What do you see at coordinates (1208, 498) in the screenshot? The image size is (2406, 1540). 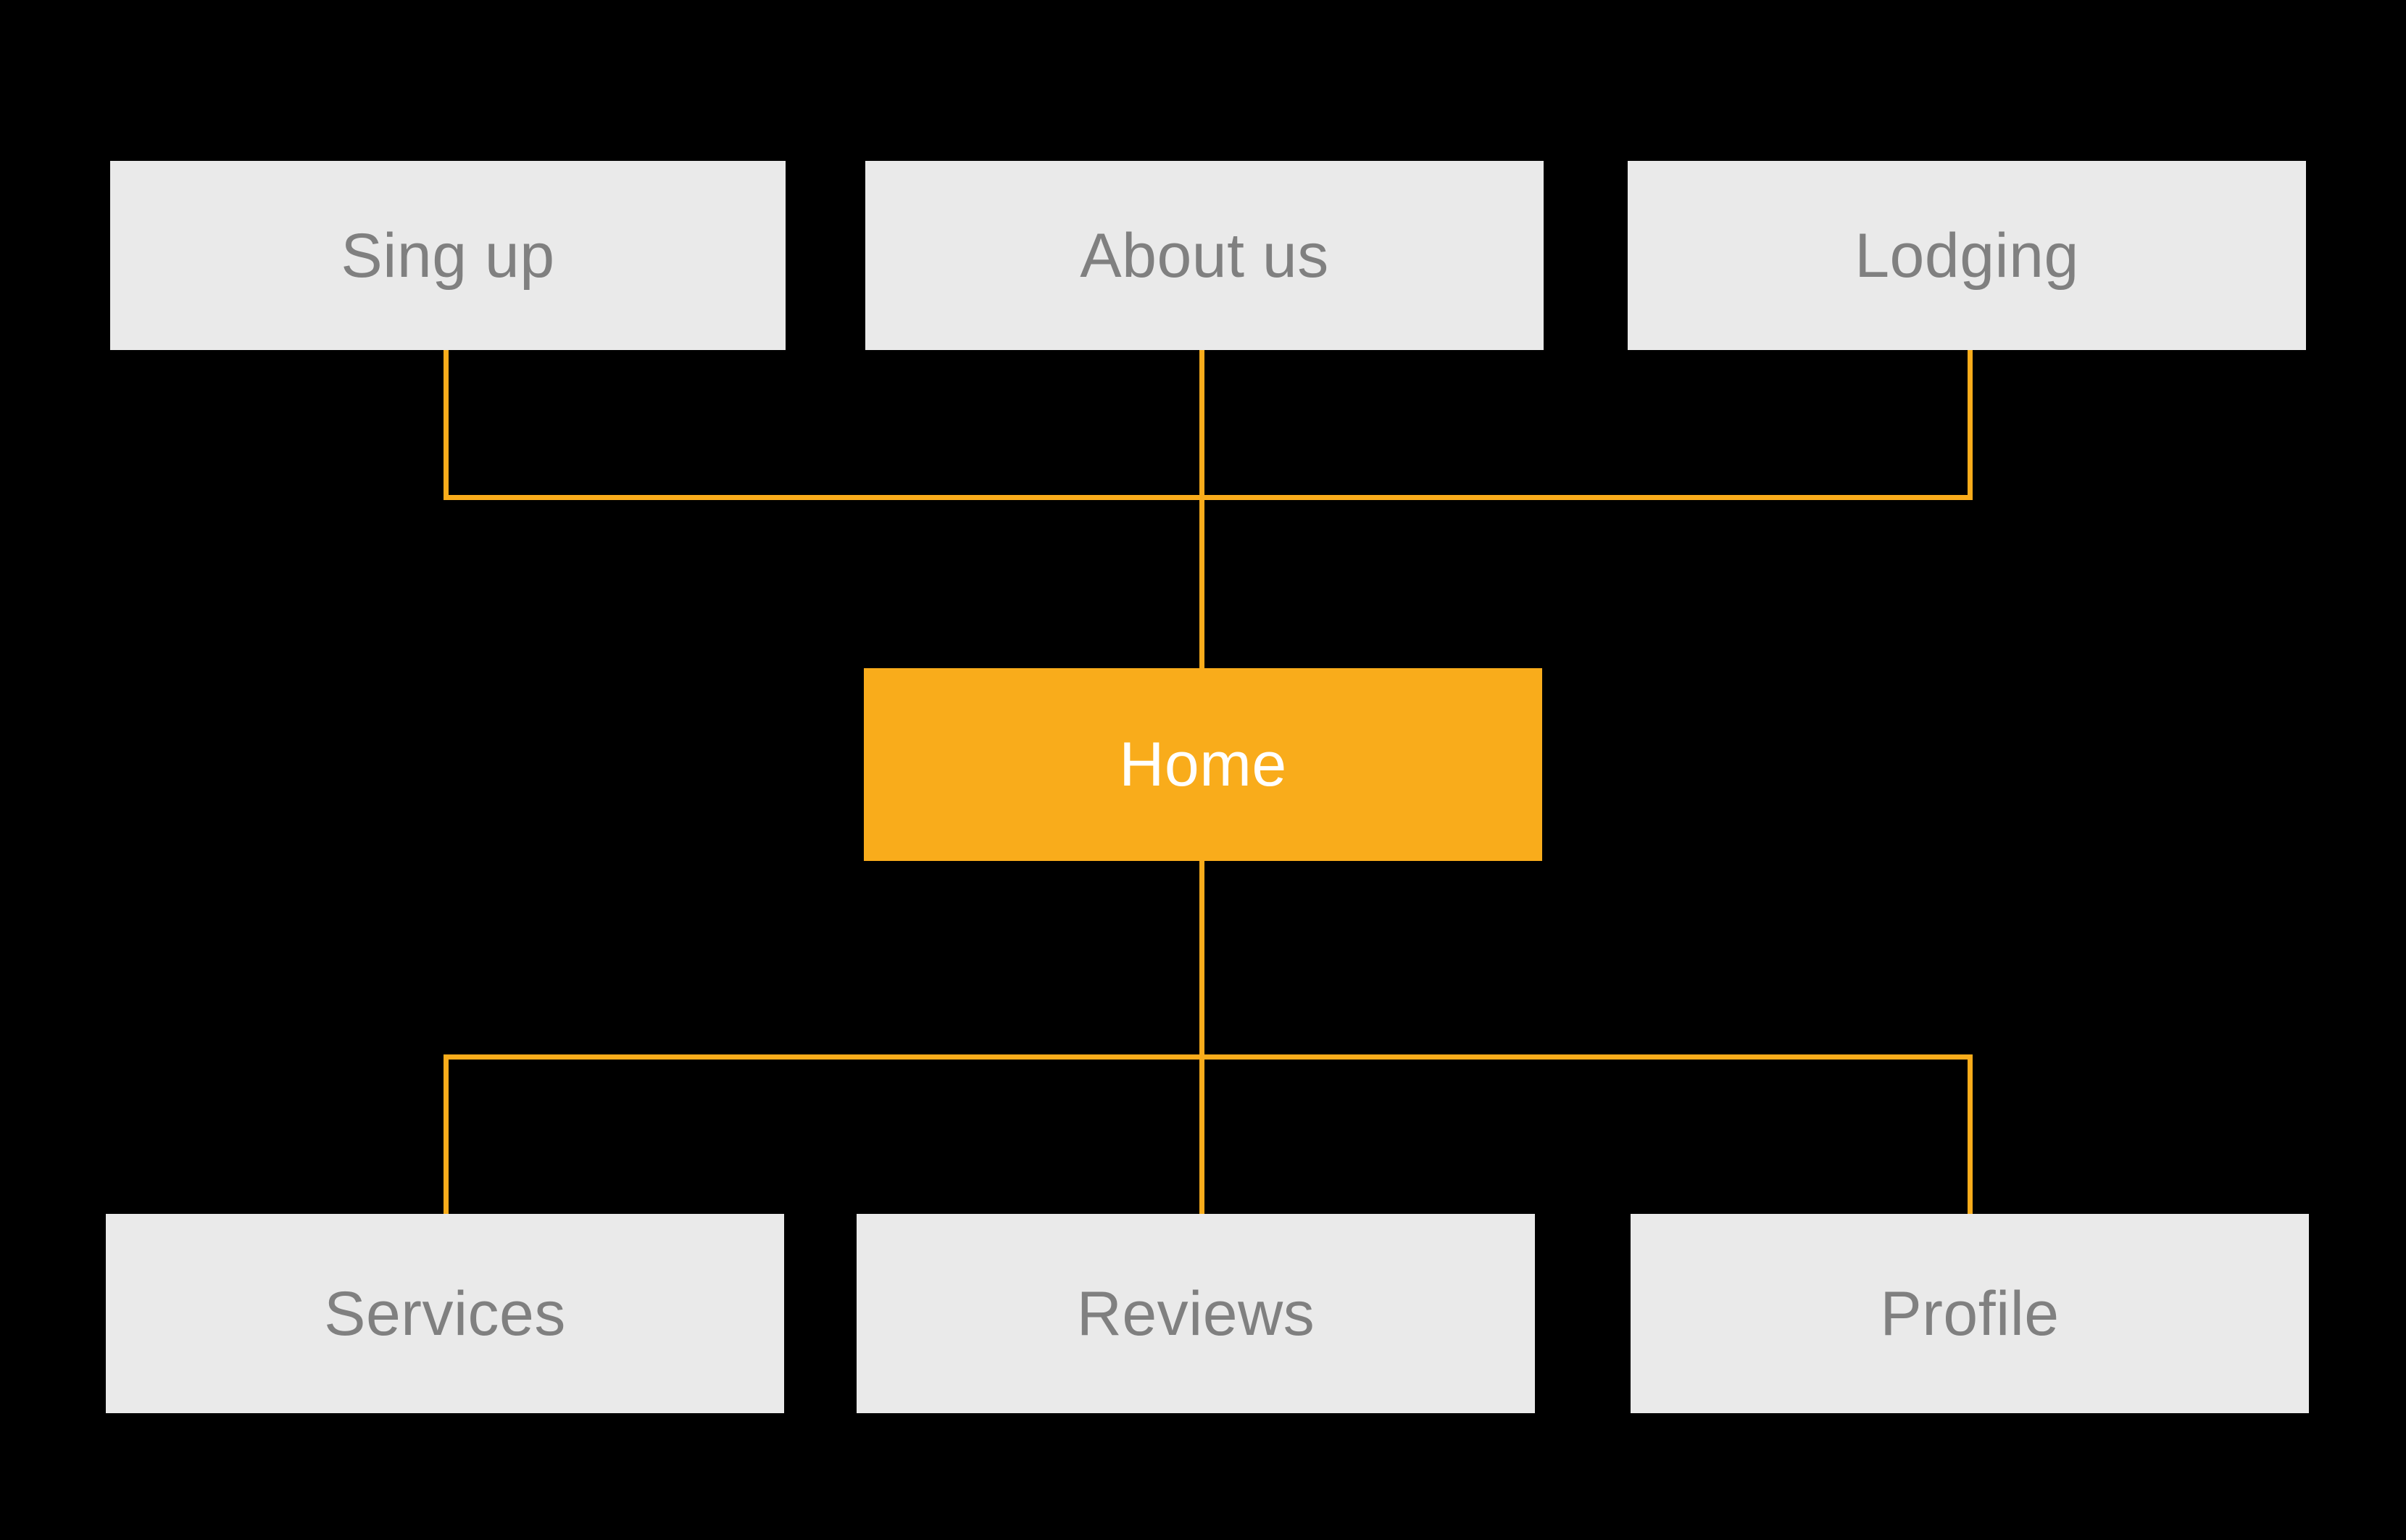 I see `connector-top-horizontal-bus` at bounding box center [1208, 498].